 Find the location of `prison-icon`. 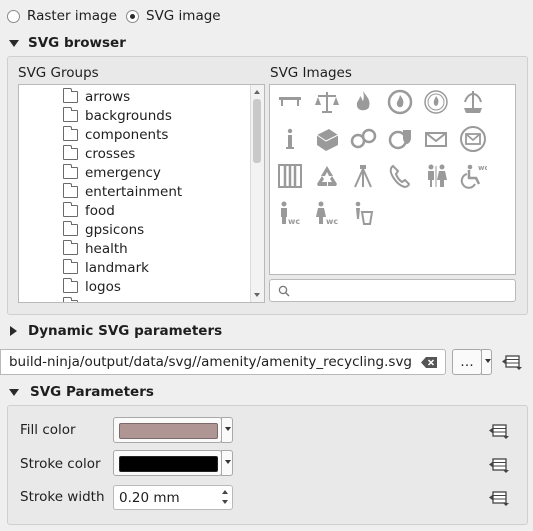

prison-icon is located at coordinates (290, 176).